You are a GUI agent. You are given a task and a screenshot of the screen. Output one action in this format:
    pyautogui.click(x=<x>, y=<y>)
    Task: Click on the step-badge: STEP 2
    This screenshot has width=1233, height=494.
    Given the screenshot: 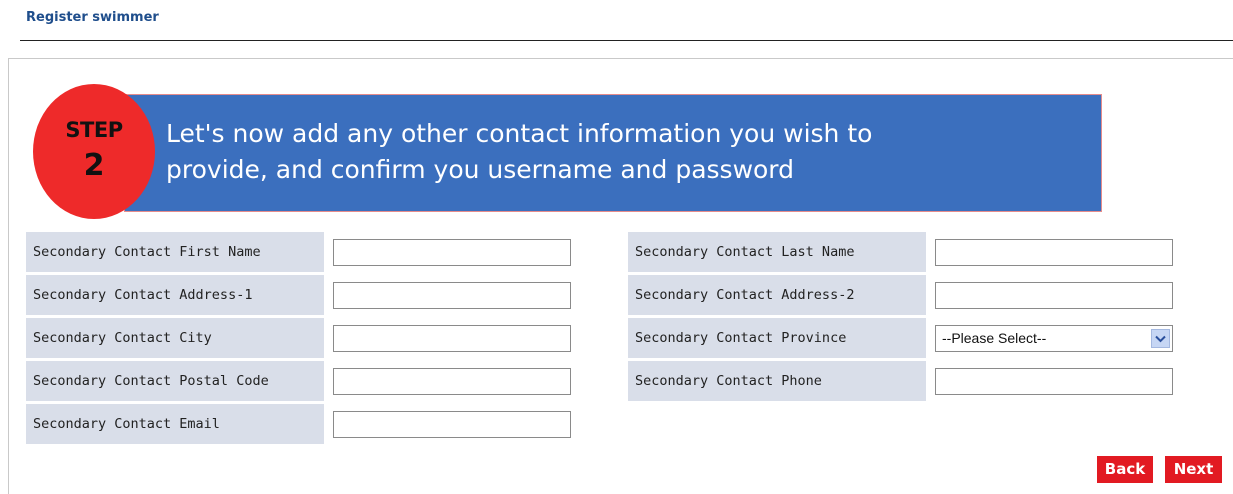 What is the action you would take?
    pyautogui.click(x=94, y=151)
    